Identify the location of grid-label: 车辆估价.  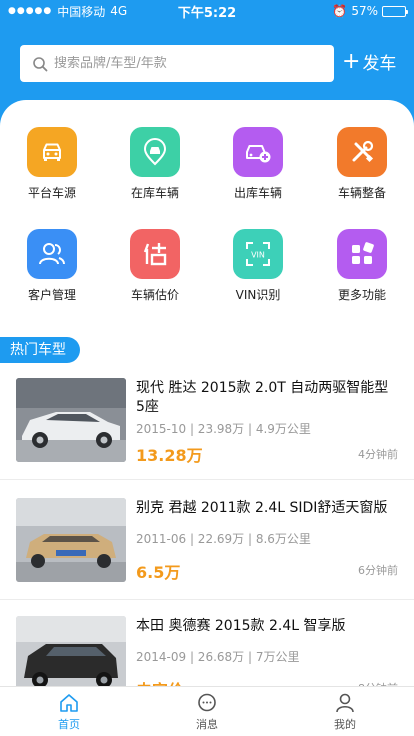
(154, 295).